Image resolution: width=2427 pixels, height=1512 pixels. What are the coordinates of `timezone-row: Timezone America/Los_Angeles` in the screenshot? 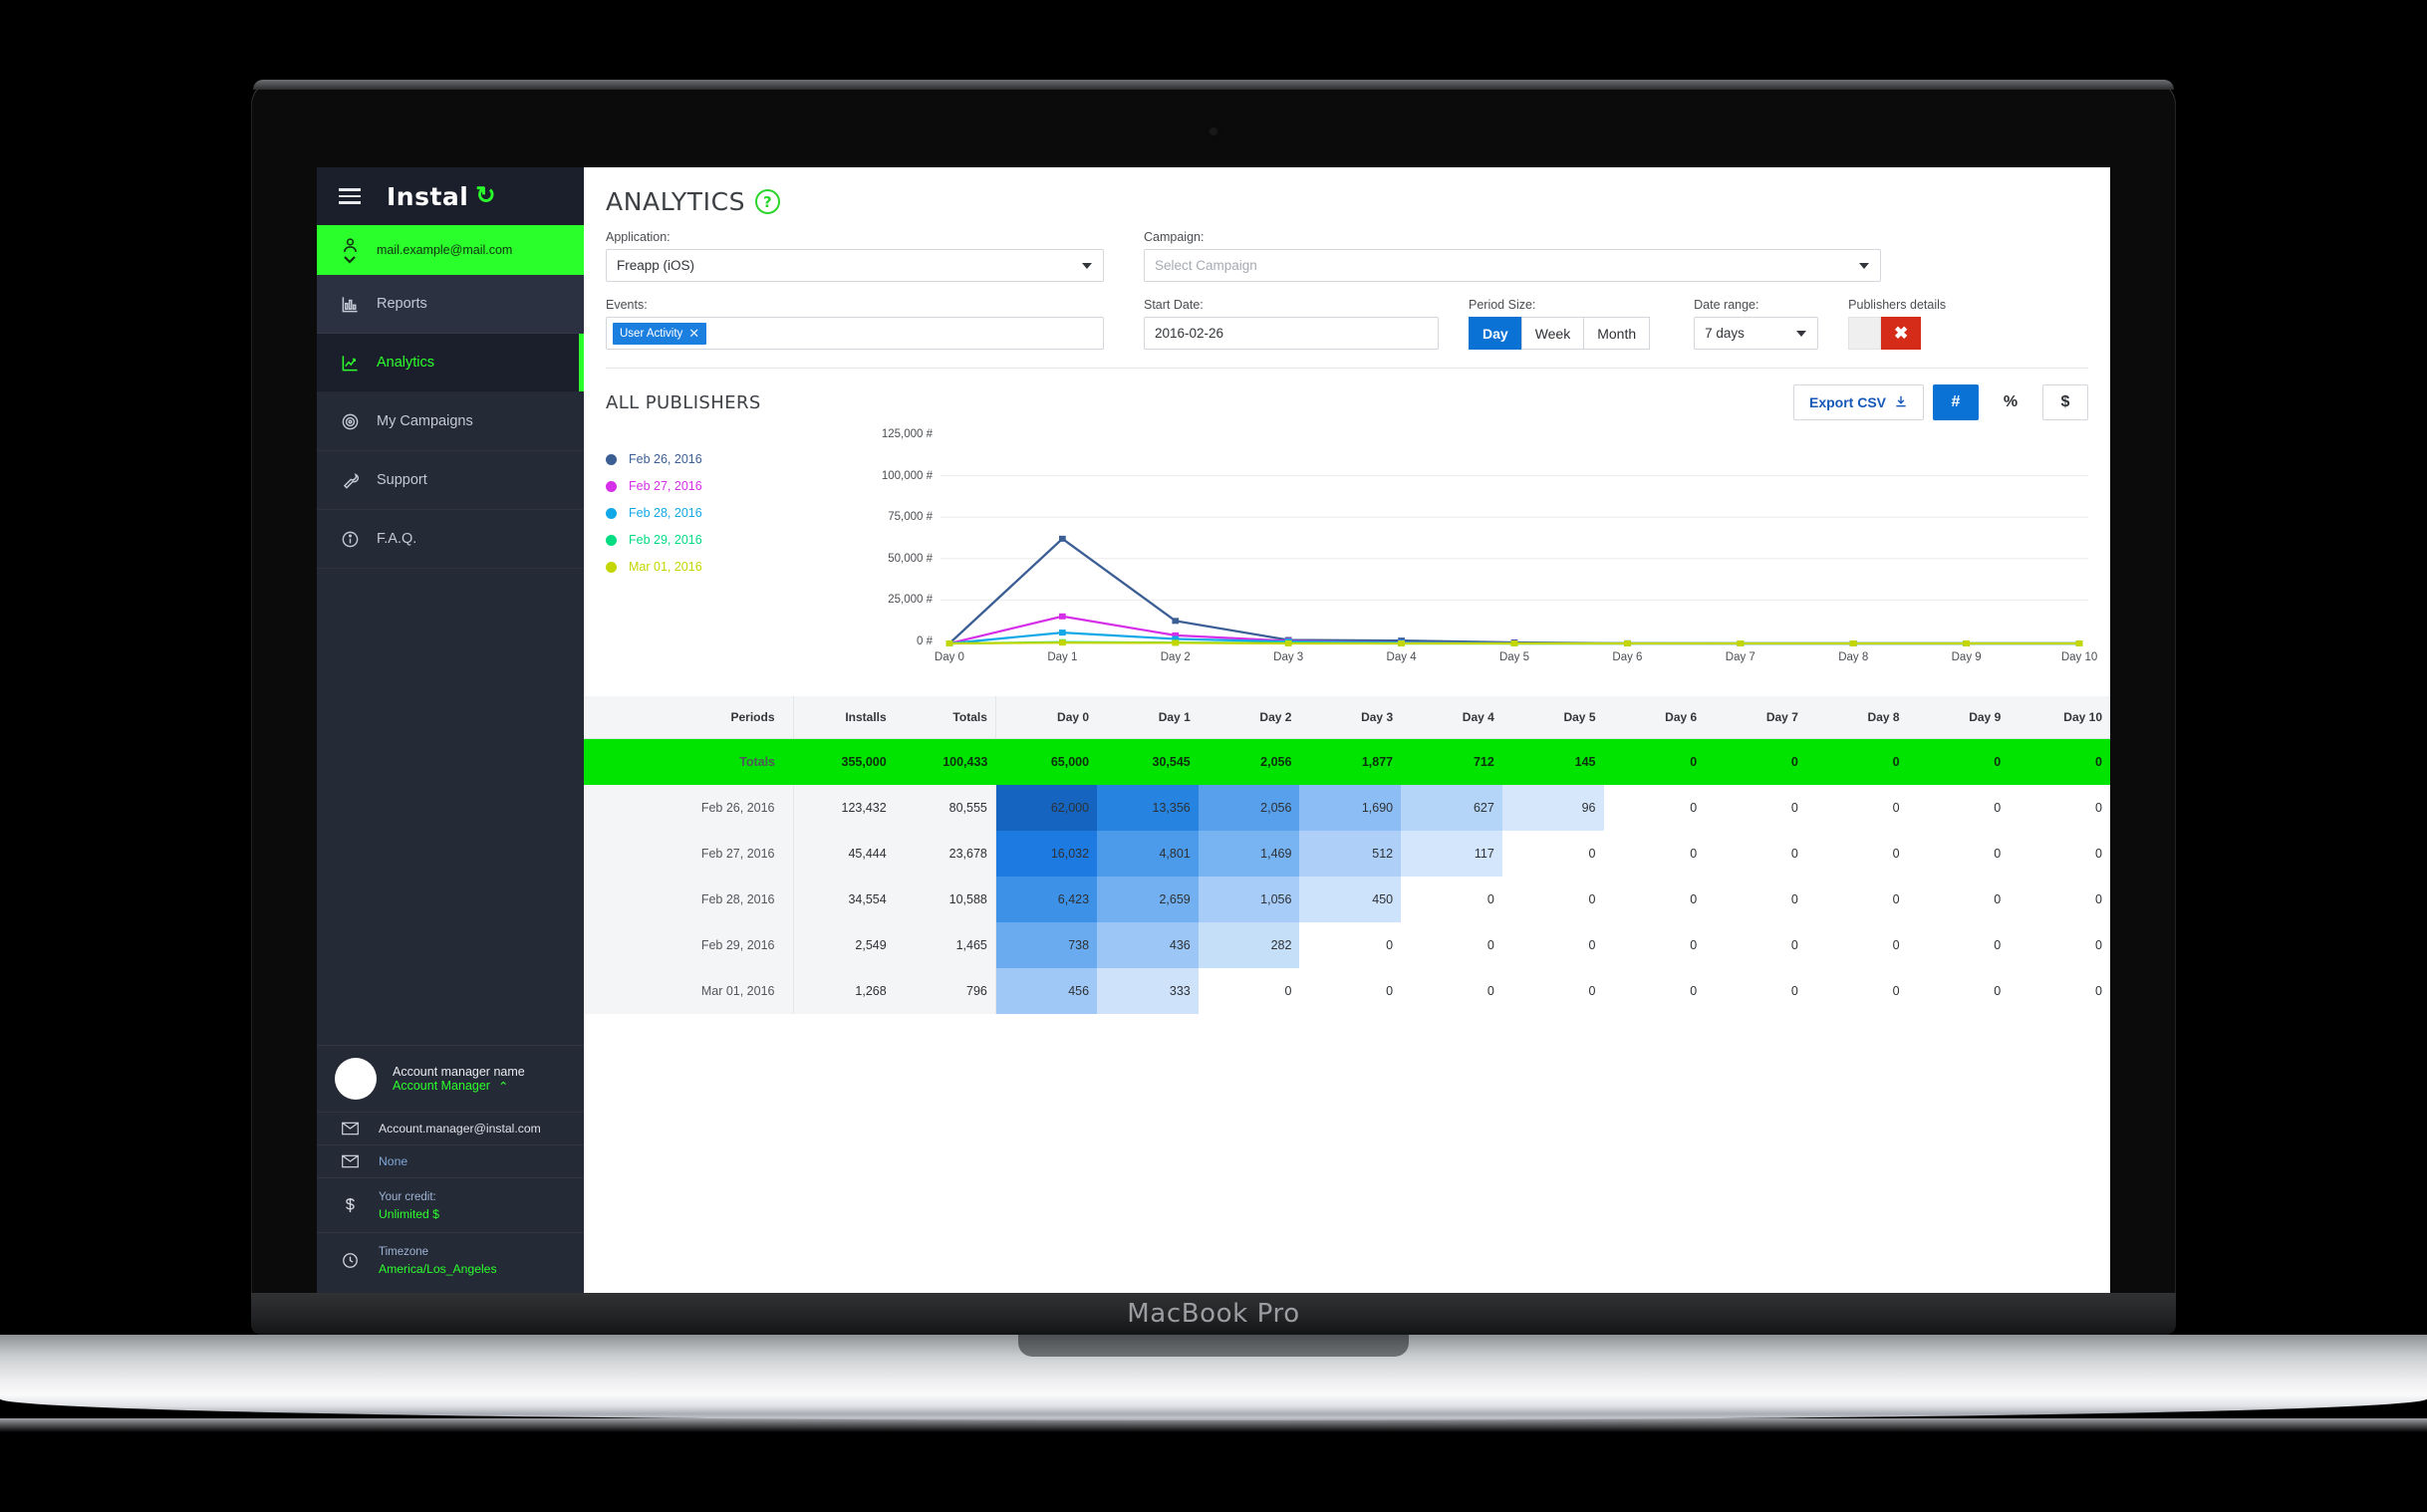 It's located at (450, 1259).